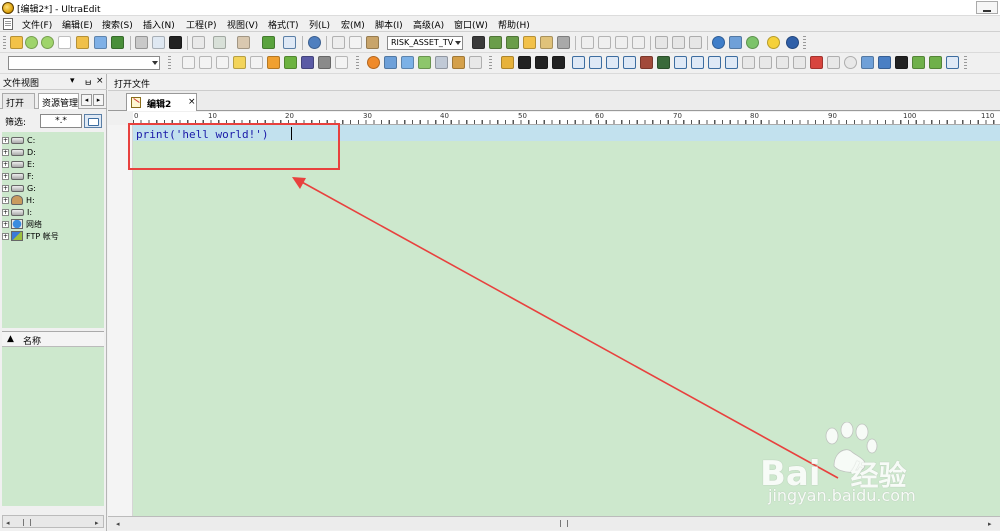 The image size is (1000, 531). I want to click on left-panel-scrollbar: ◂ ▸, so click(53, 521).